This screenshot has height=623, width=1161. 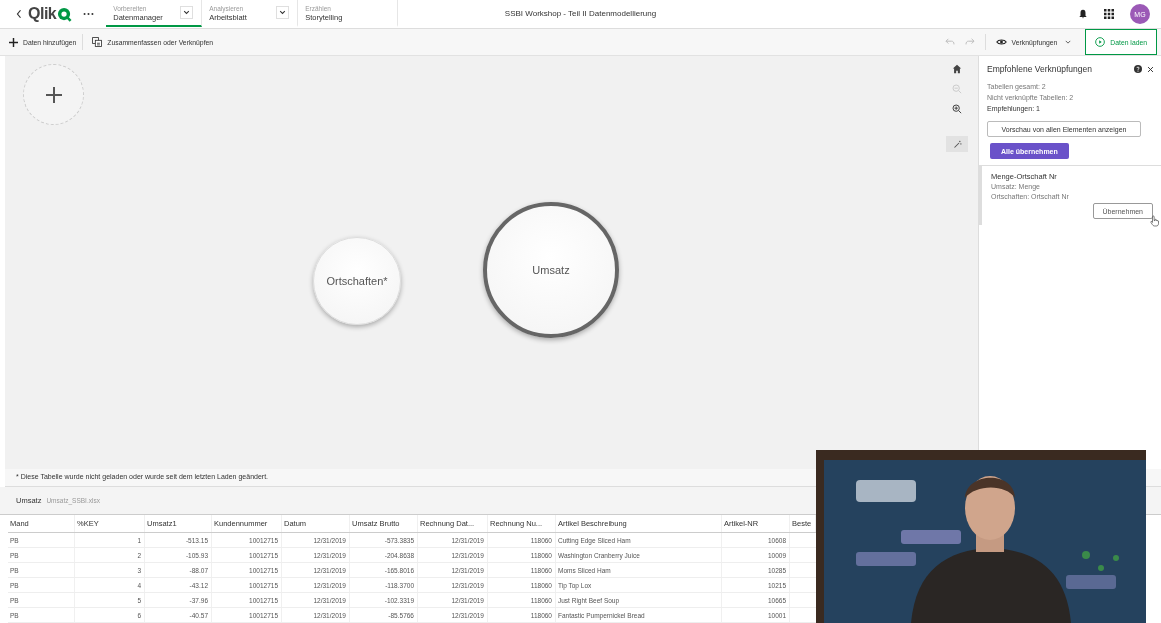 What do you see at coordinates (1150, 69) in the screenshot?
I see `close-icon` at bounding box center [1150, 69].